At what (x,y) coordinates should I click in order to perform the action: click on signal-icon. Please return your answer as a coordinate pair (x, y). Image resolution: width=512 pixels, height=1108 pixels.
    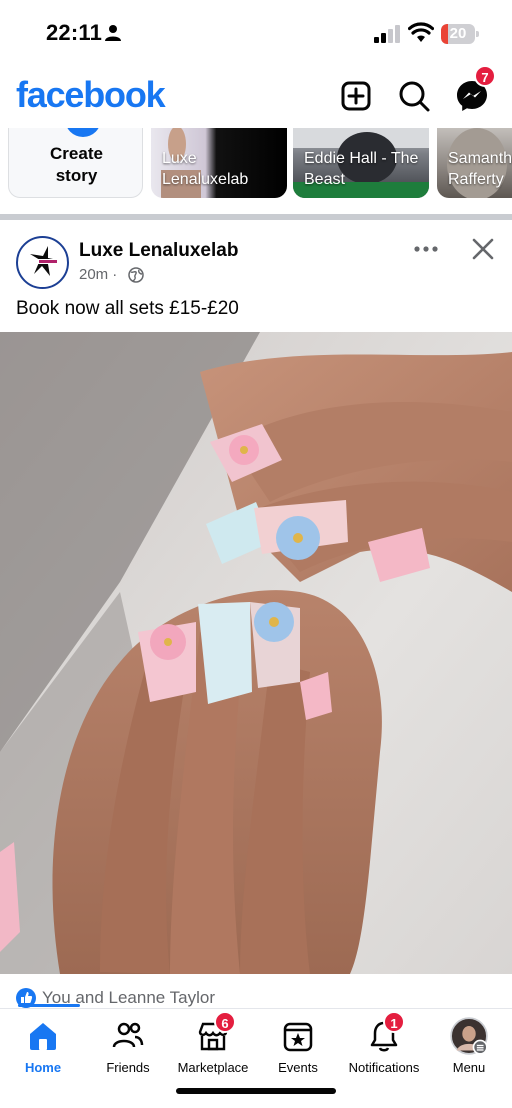
    Looking at the image, I should click on (387, 34).